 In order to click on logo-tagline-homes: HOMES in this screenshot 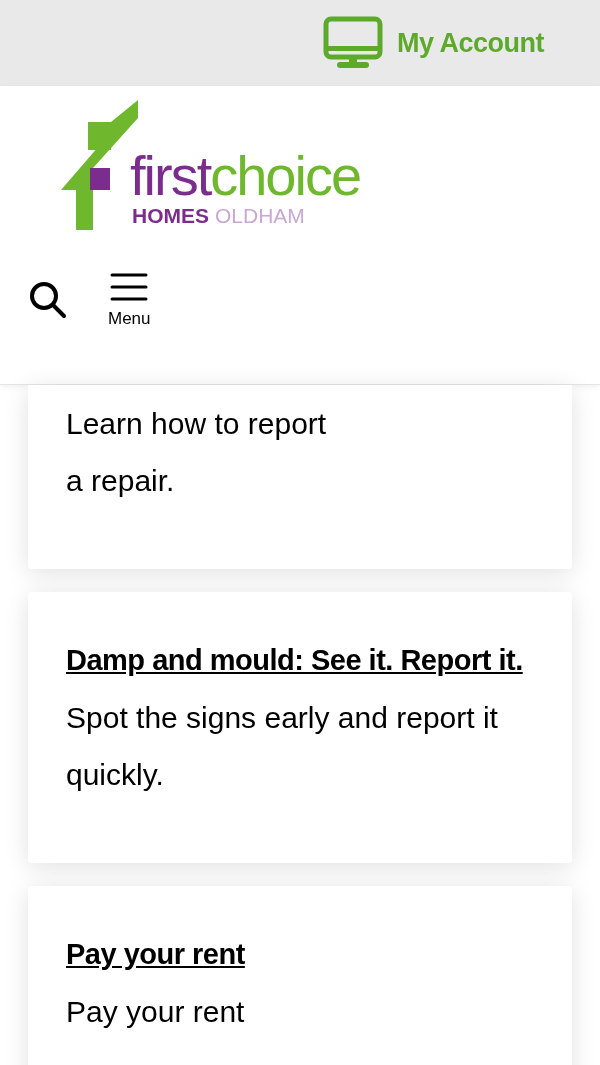, I will do `click(170, 216)`.